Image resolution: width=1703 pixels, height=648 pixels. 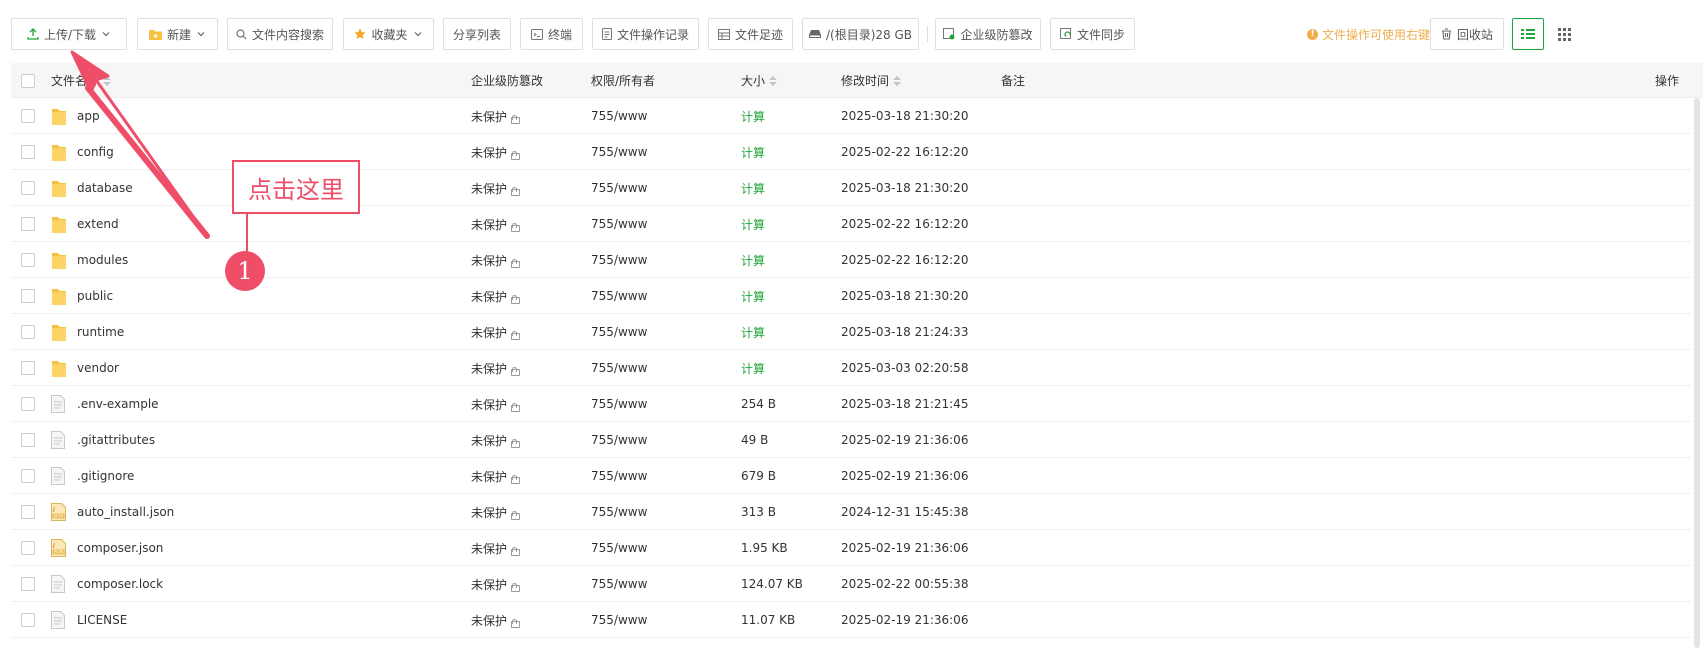 What do you see at coordinates (759, 80) in the screenshot?
I see `header-size: 大小` at bounding box center [759, 80].